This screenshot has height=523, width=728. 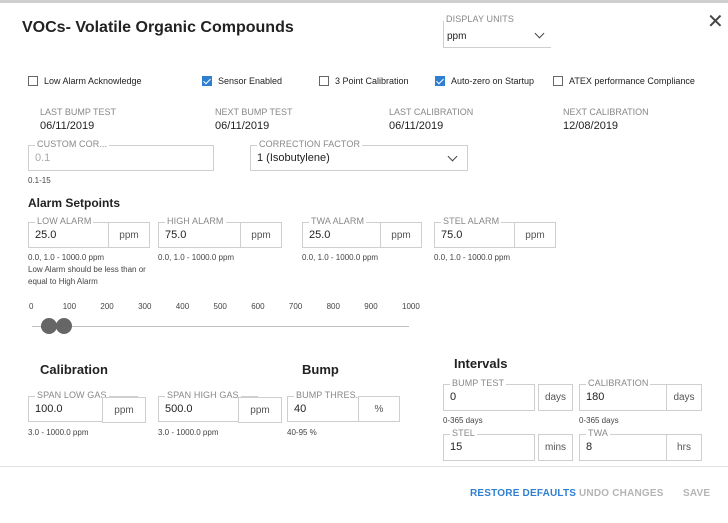 I want to click on calibration-interval-label: CALIBRATION, so click(x=618, y=383).